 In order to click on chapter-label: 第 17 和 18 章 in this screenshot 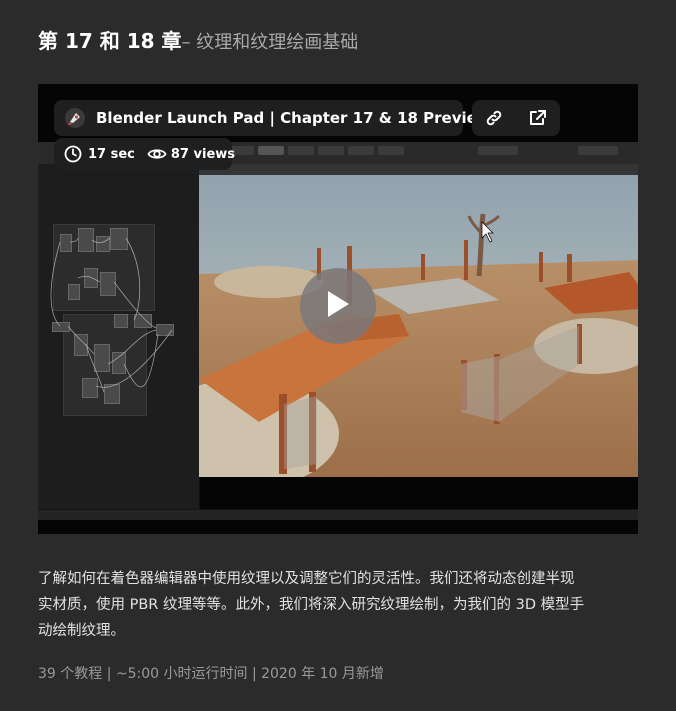, I will do `click(110, 41)`.